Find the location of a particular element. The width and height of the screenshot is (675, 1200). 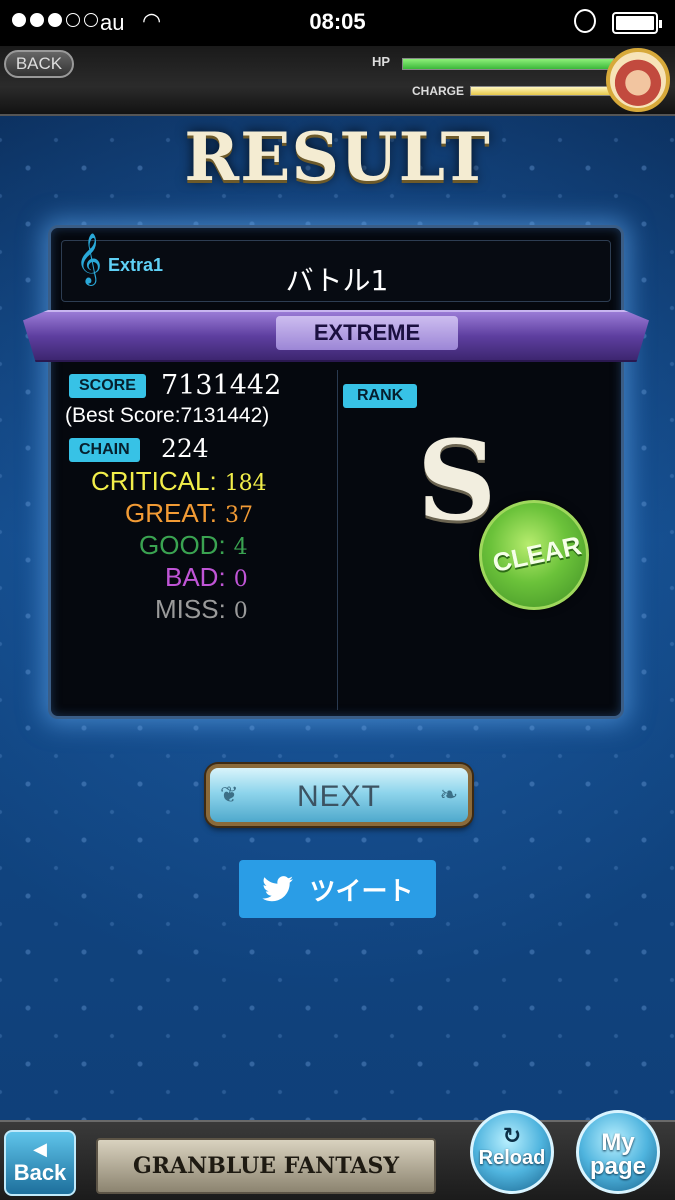

tweet-button: ツイート is located at coordinates (337, 889).